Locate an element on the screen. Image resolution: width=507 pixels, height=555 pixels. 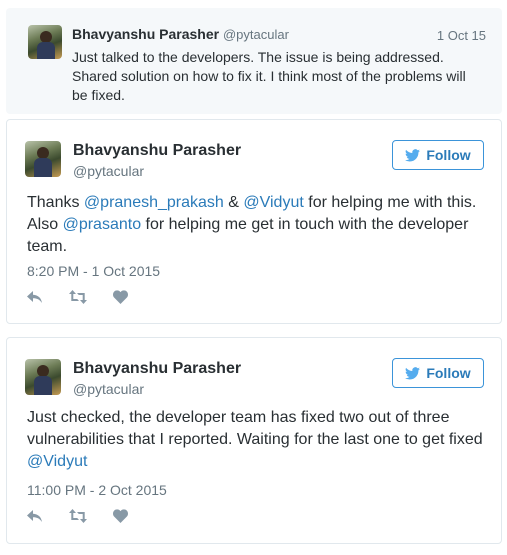
mention-link: @prasanto is located at coordinates (102, 224).